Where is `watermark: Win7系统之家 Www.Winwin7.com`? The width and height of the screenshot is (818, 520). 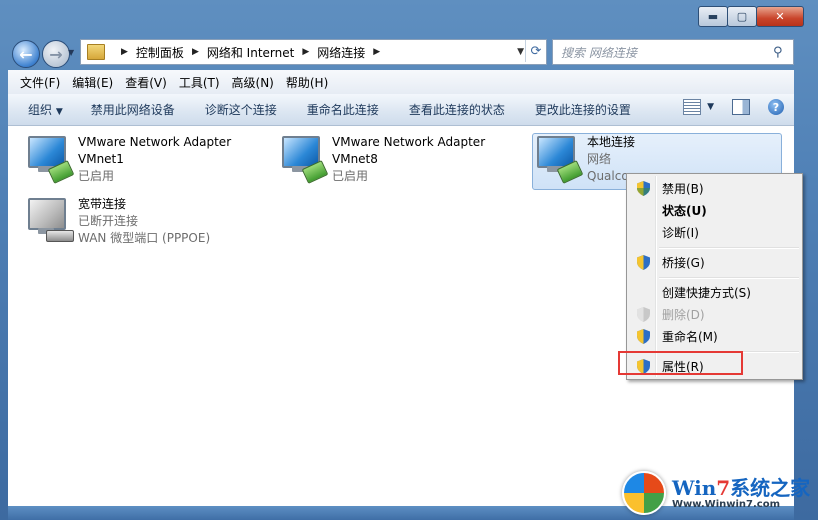 watermark: Win7系统之家 Www.Winwin7.com is located at coordinates (718, 493).